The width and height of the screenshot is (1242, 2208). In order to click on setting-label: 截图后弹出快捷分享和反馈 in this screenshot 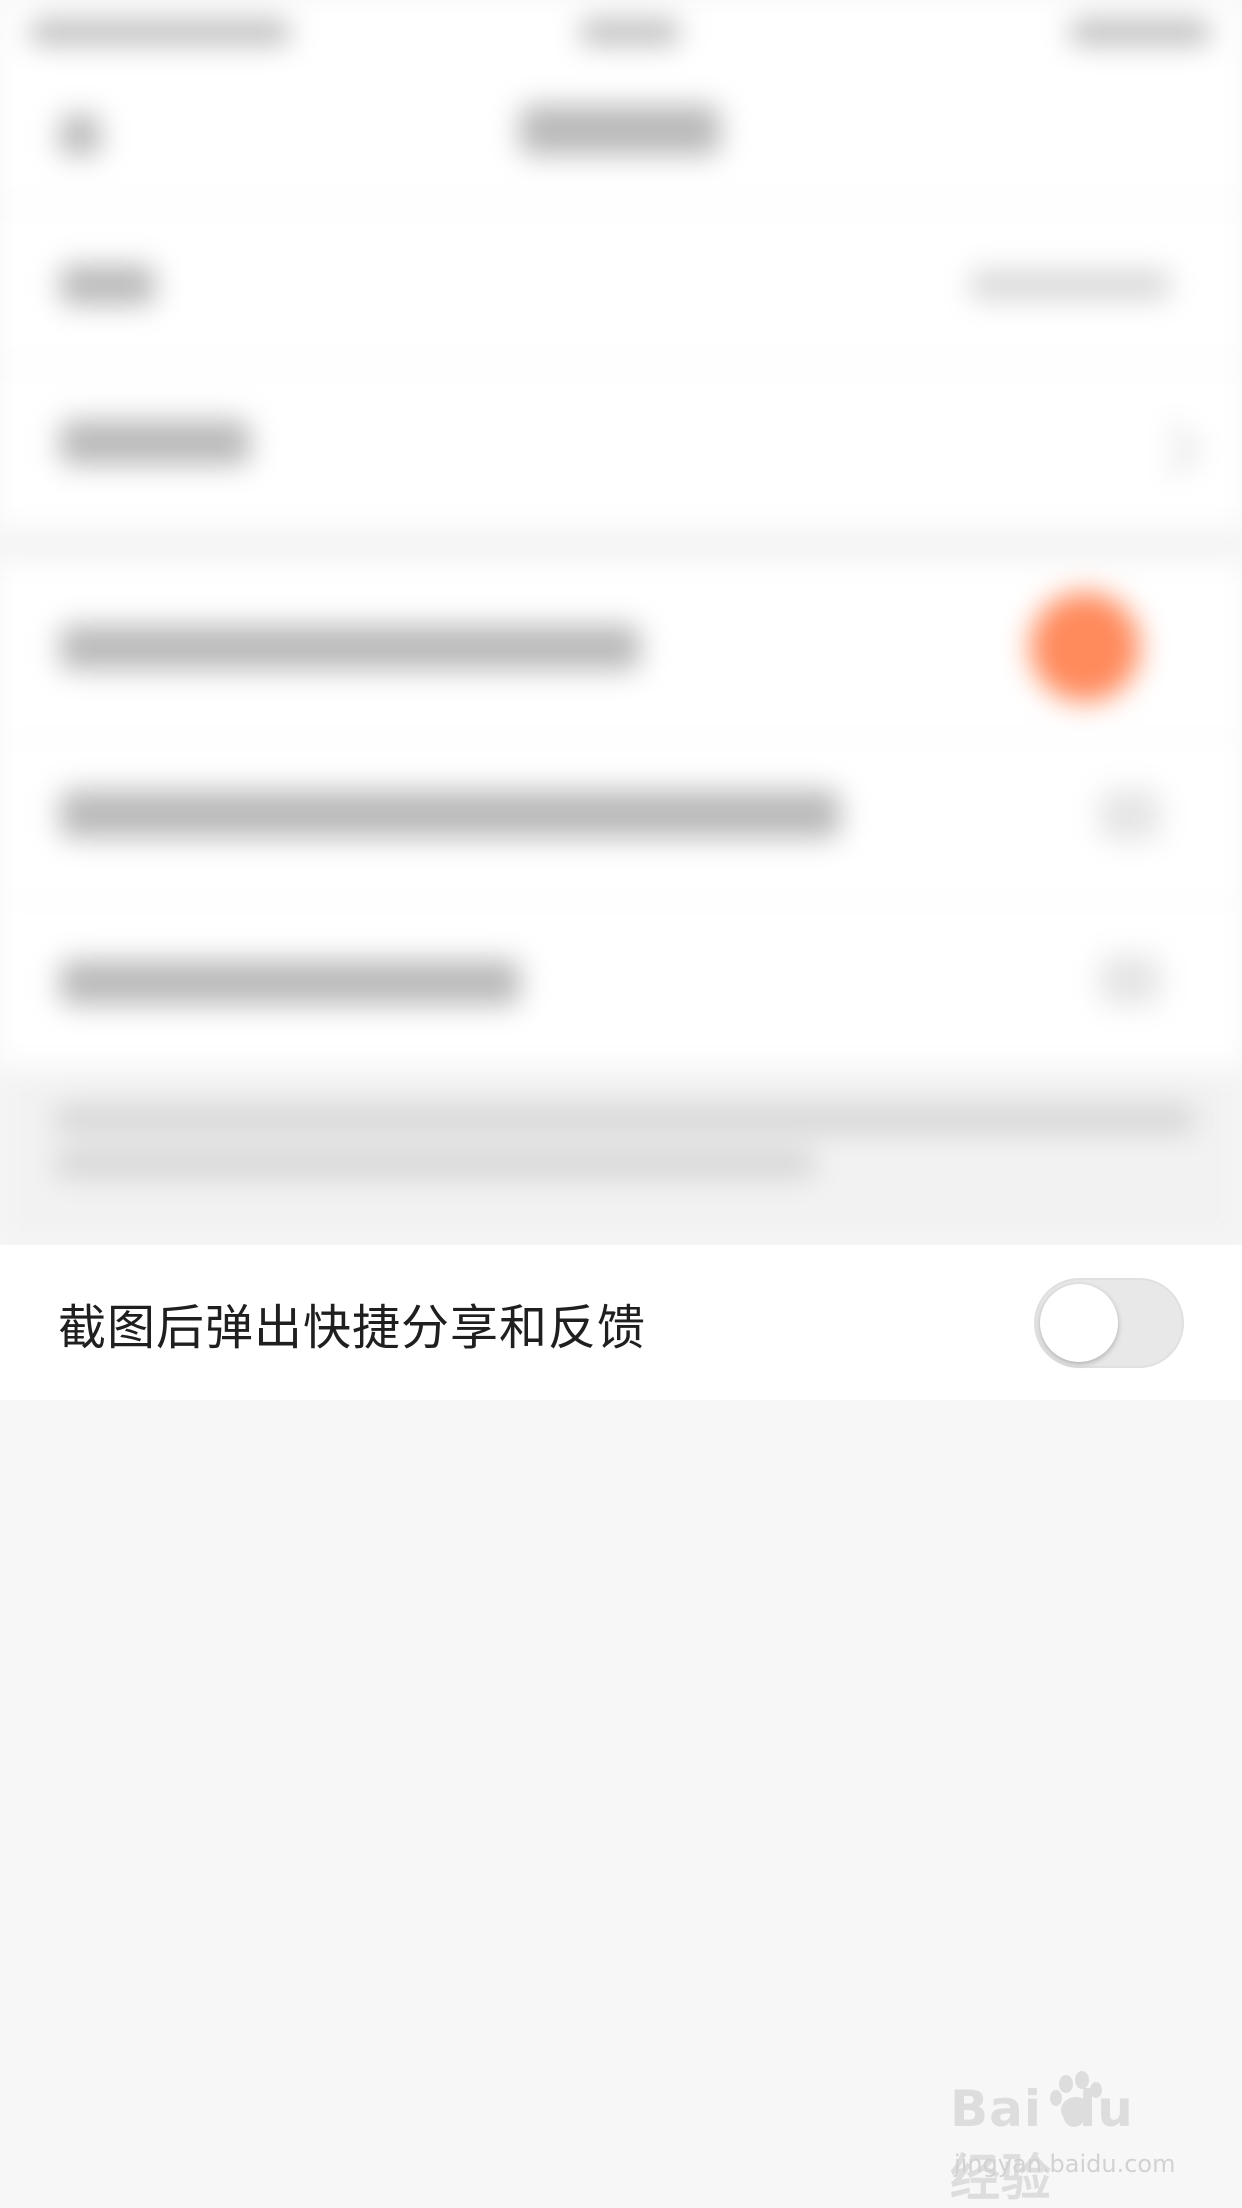, I will do `click(352, 1327)`.